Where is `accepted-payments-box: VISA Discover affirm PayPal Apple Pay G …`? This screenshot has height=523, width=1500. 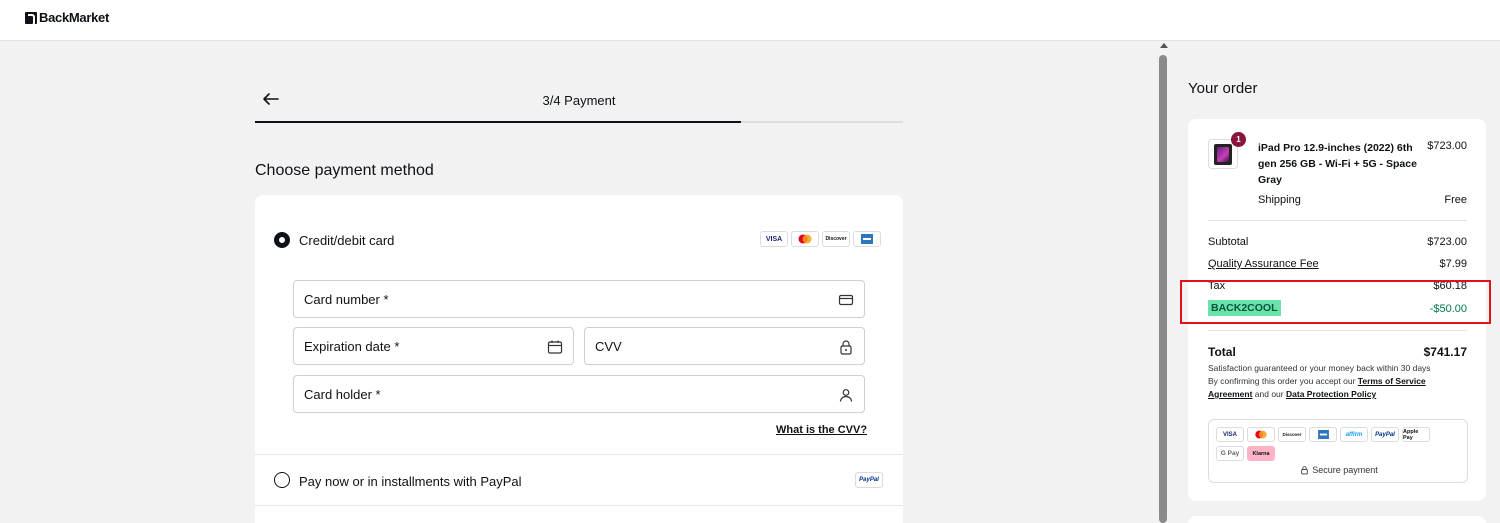
accepted-payments-box: VISA Discover affirm PayPal Apple Pay G … is located at coordinates (1338, 451).